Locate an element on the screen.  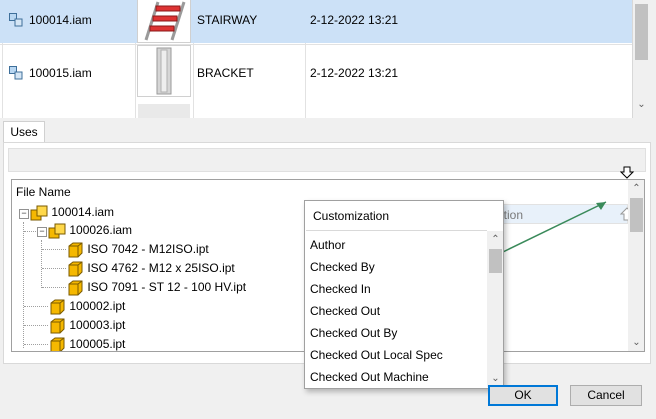
tree-item-label: ISO 7042 - M12ISO.ipt is located at coordinates (148, 249).